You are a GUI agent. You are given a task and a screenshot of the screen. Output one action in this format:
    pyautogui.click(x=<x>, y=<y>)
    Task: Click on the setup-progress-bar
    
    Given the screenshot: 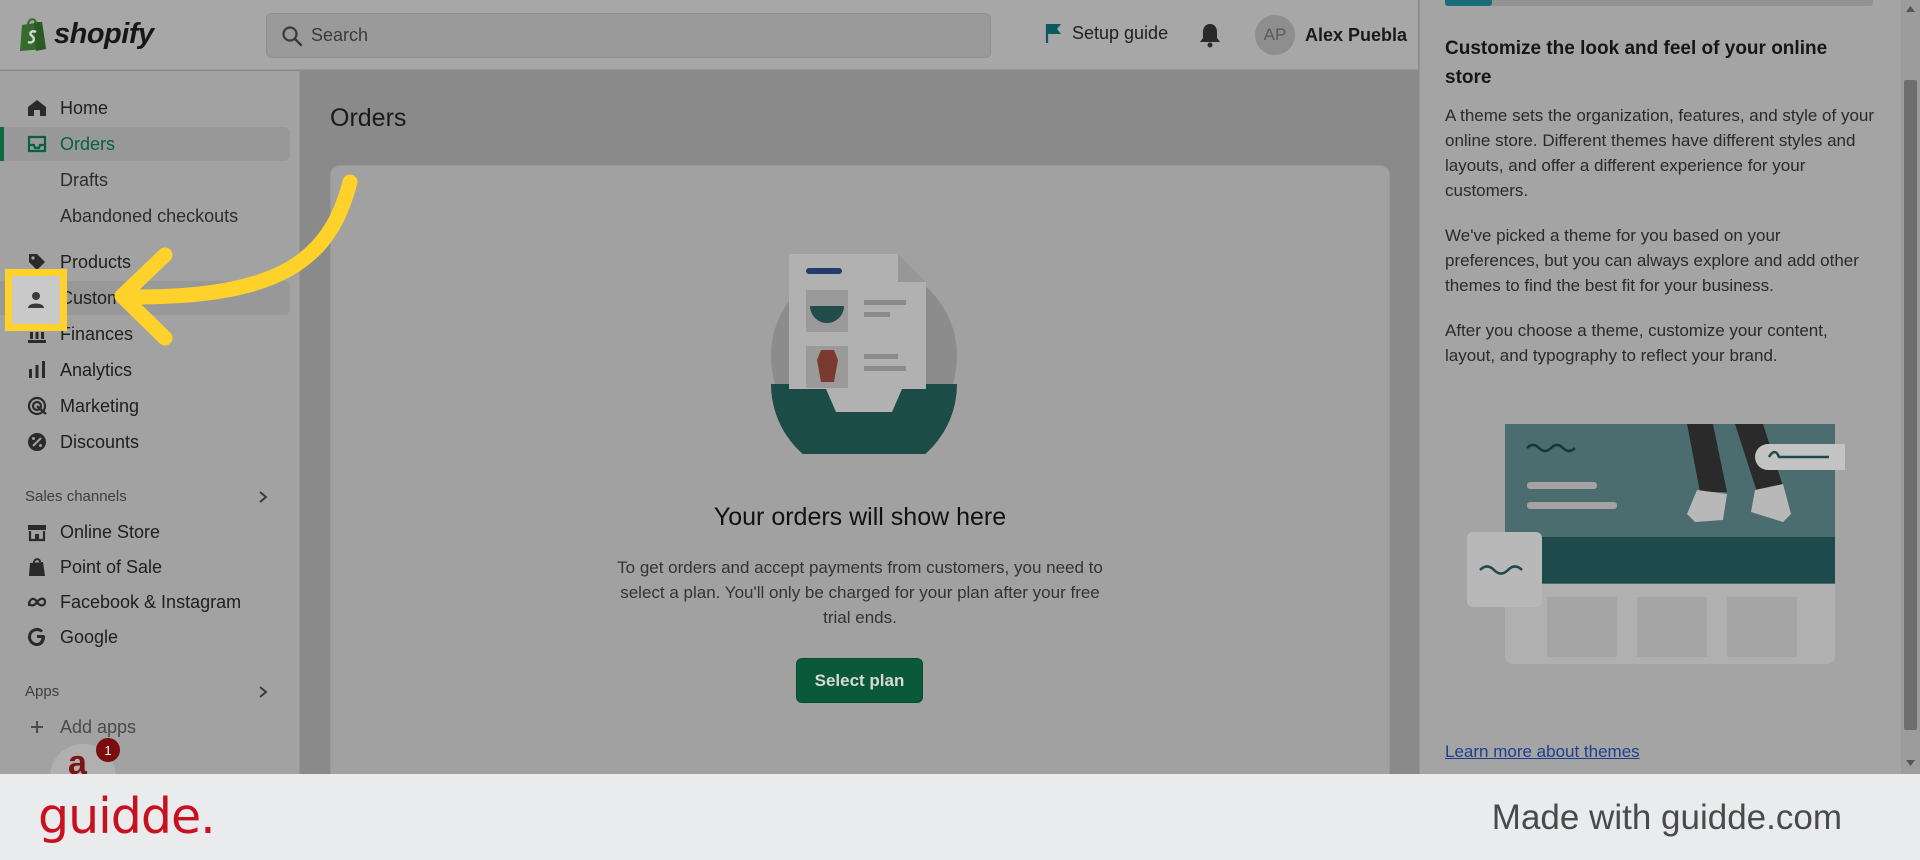 What is the action you would take?
    pyautogui.click(x=1659, y=3)
    